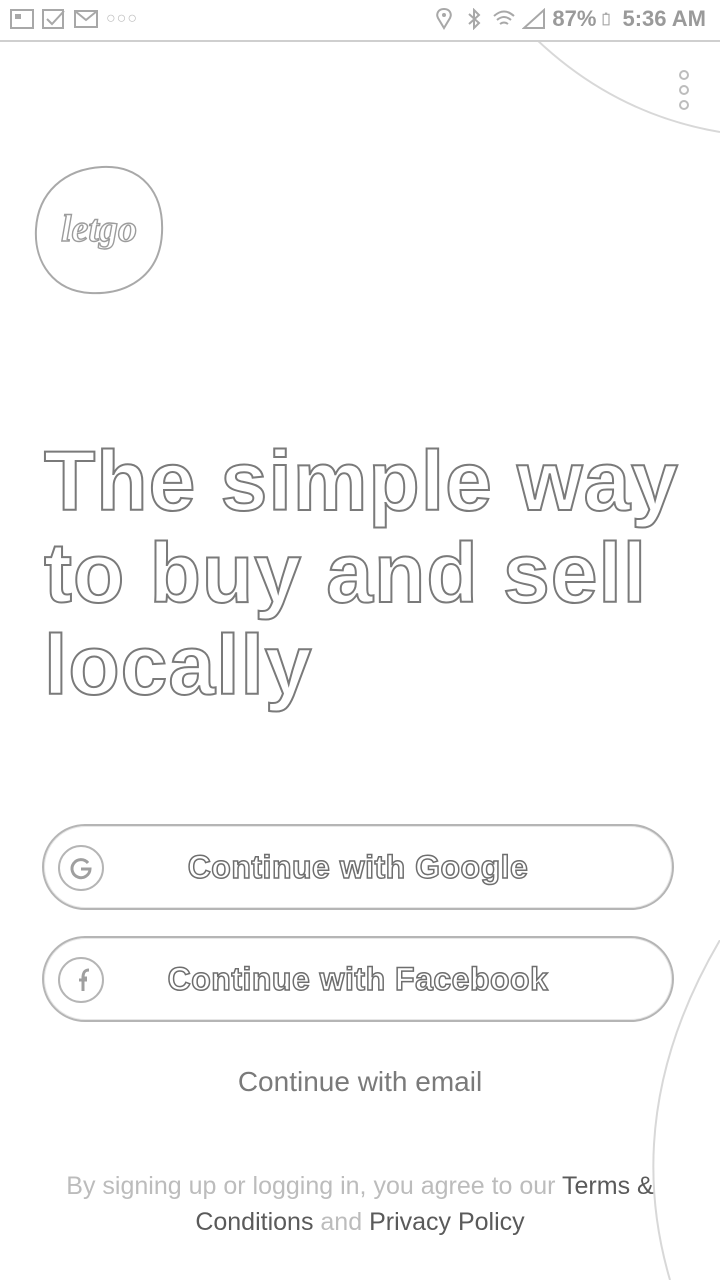  Describe the element at coordinates (534, 18) in the screenshot. I see `signal-icon` at that location.